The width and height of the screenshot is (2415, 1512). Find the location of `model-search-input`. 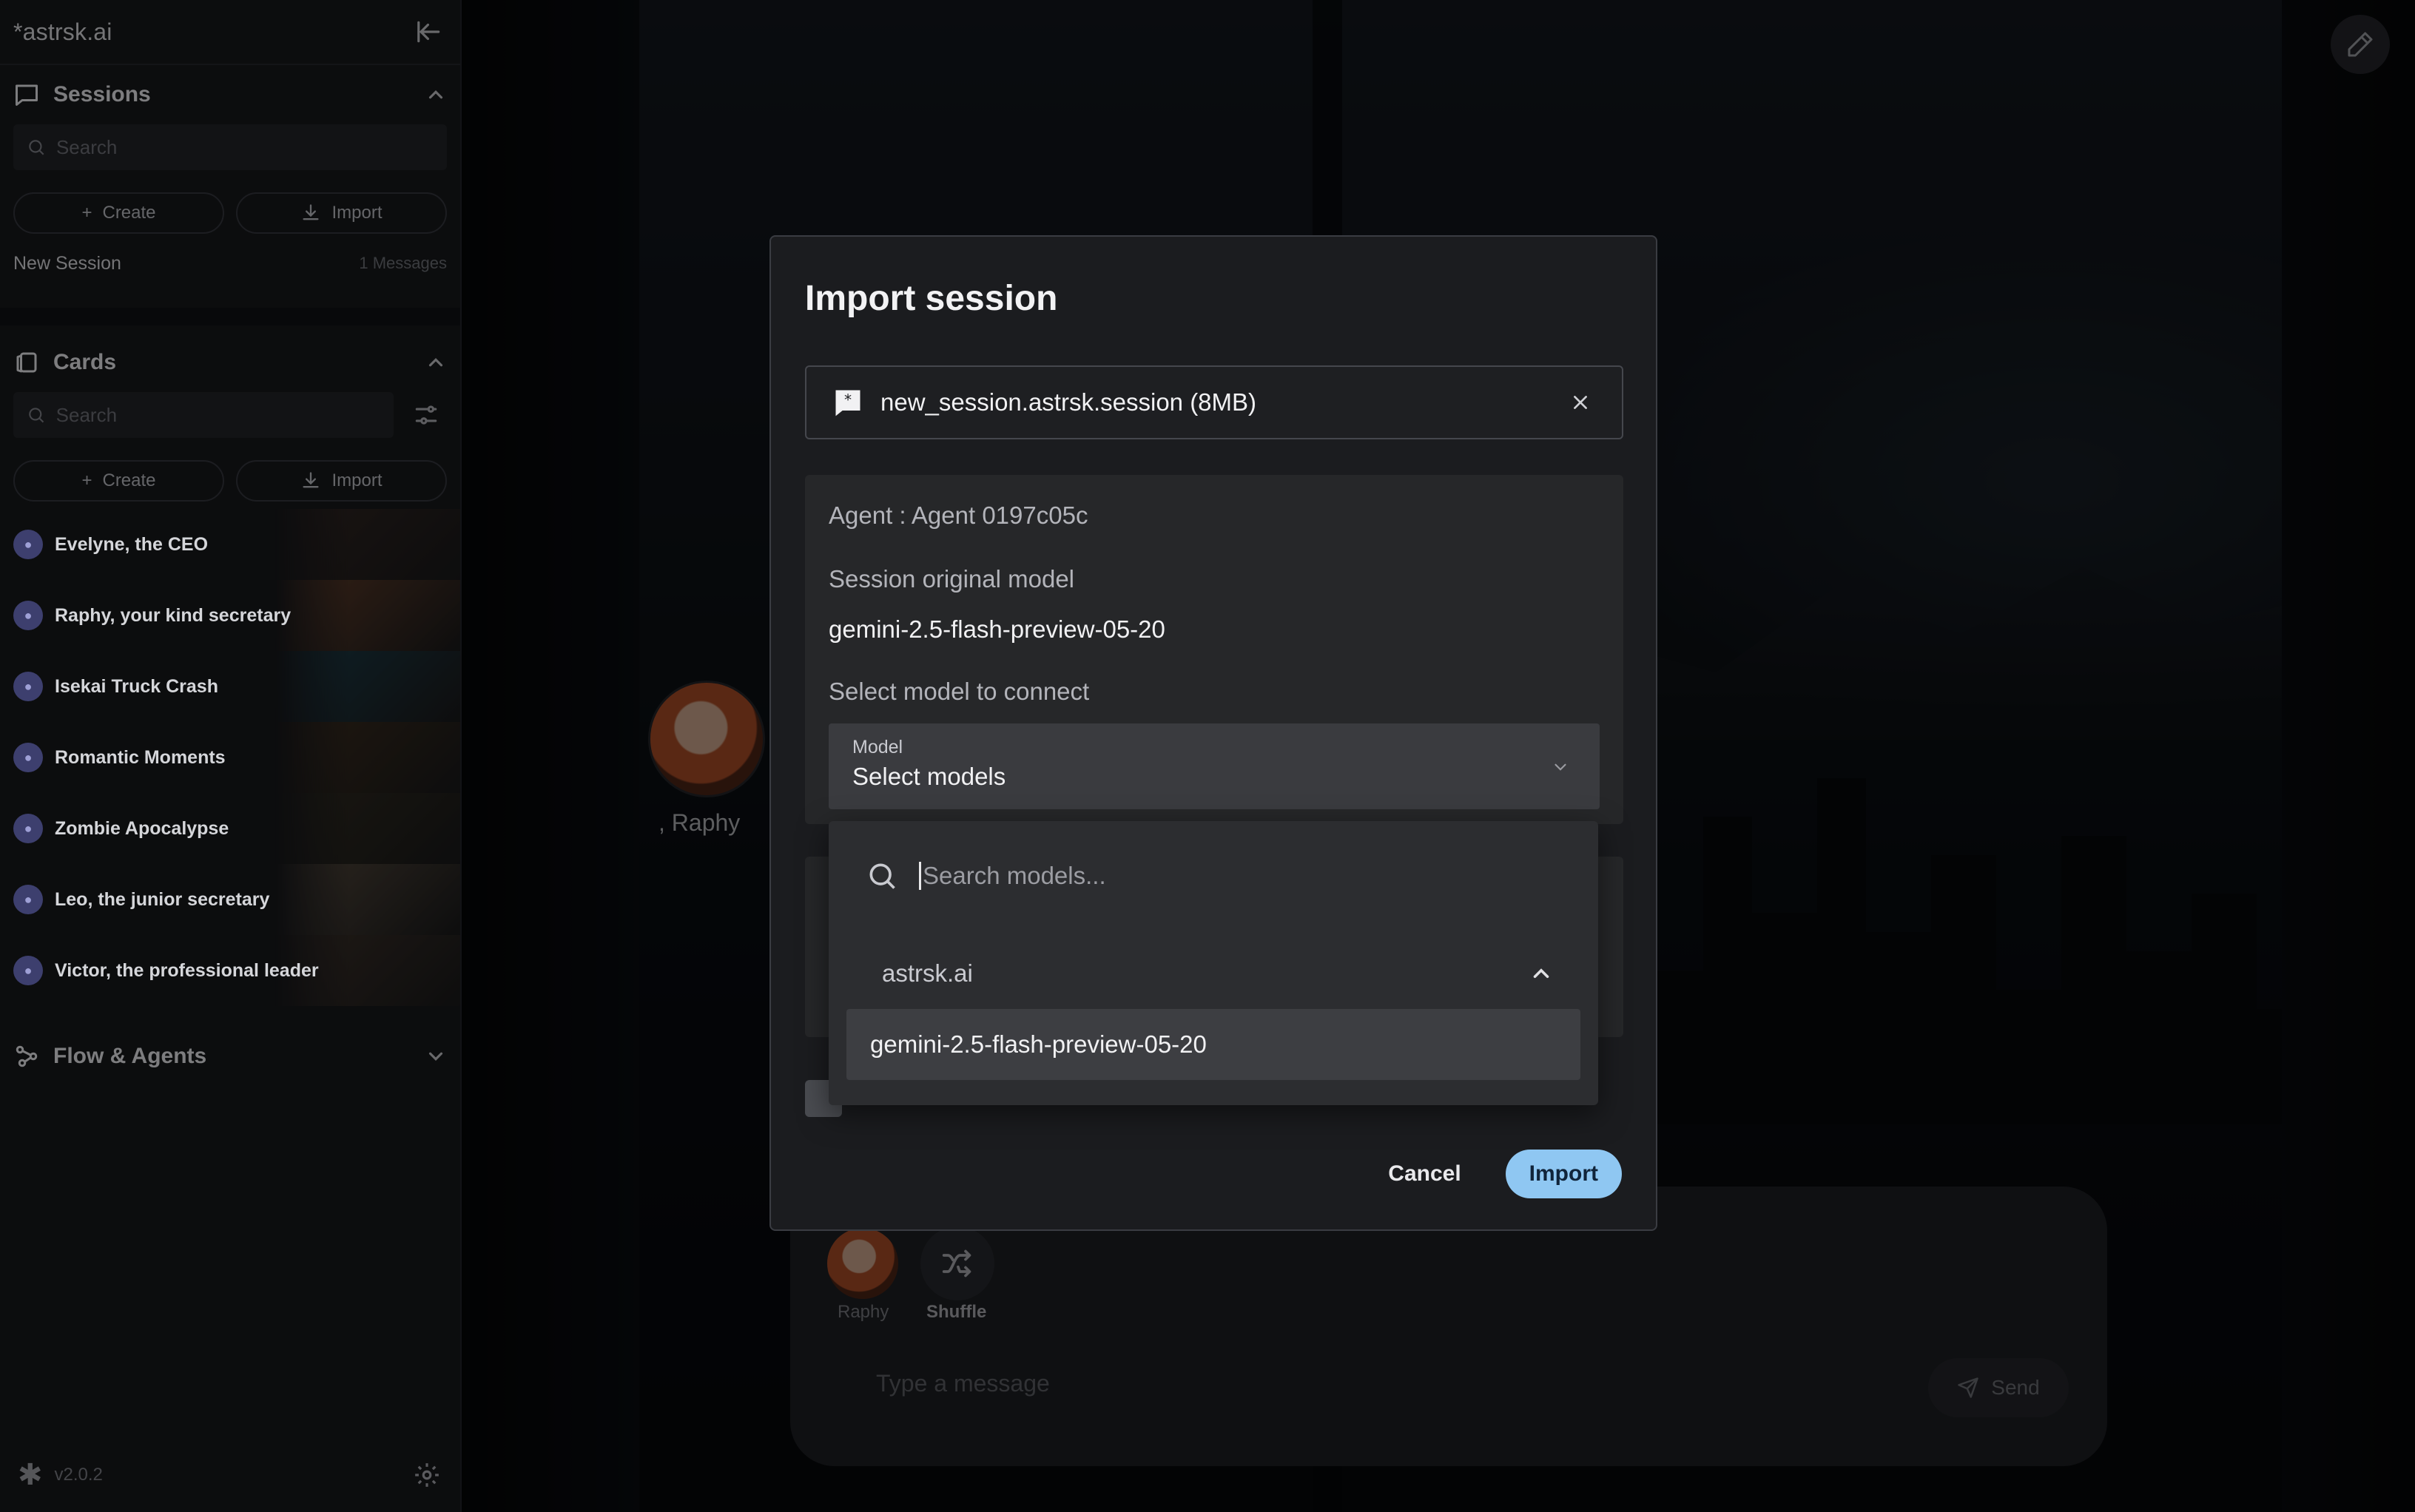

model-search-input is located at coordinates (1215, 876).